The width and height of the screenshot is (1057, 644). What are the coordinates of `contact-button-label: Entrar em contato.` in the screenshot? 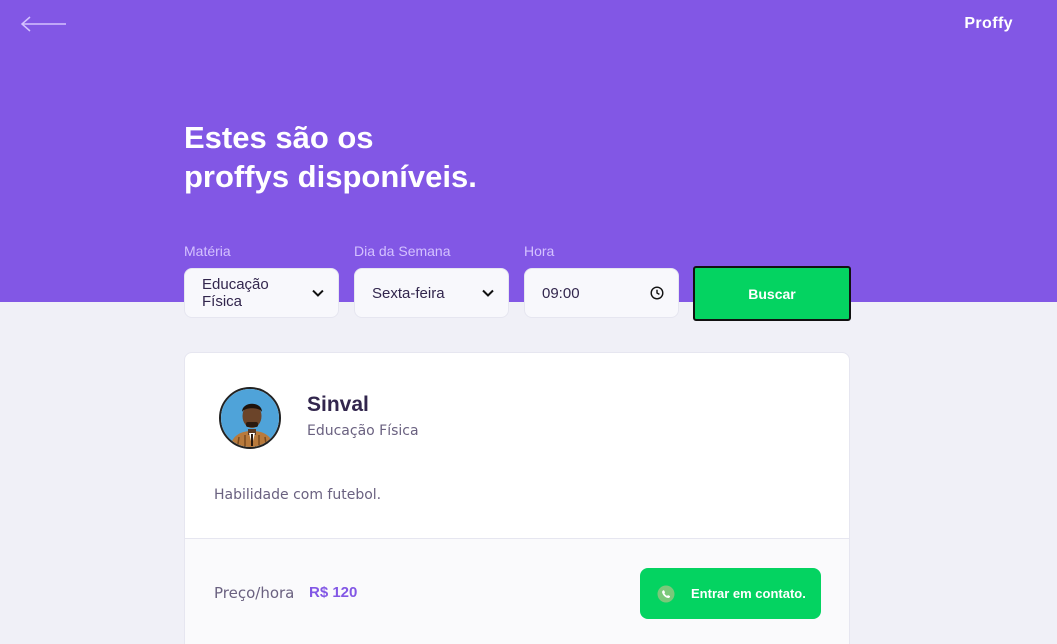 It's located at (748, 593).